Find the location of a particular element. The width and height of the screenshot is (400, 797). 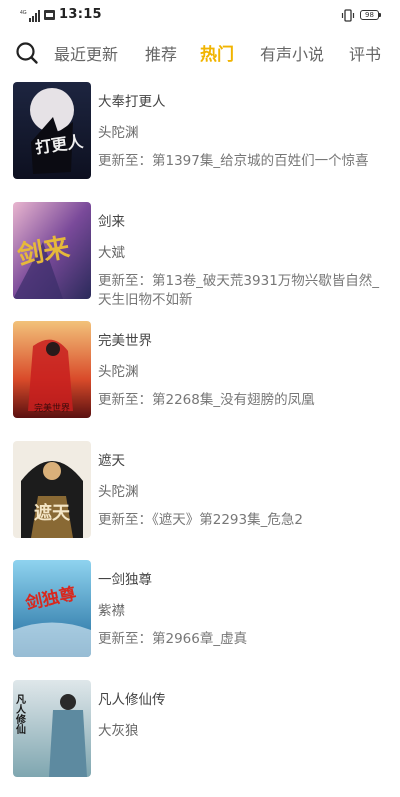

book-item: 凡人修仙 凡人修仙传 大灰狼 is located at coordinates (200, 737).